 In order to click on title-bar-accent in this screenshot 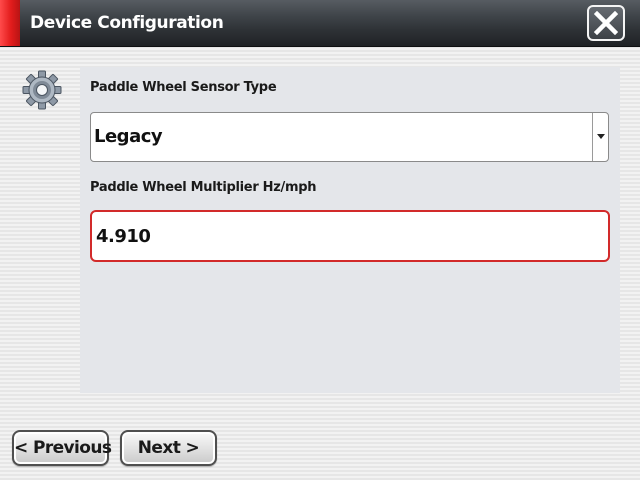, I will do `click(10, 23)`.